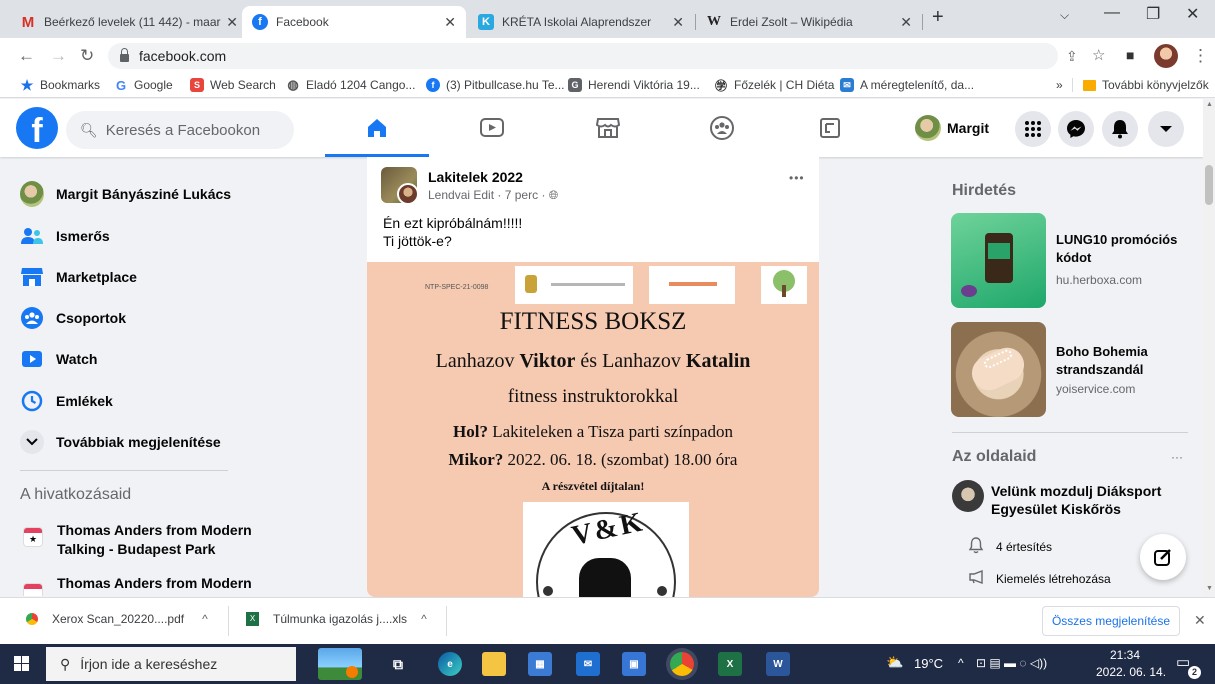 Image resolution: width=1215 pixels, height=684 pixels. What do you see at coordinates (774, 85) in the screenshot?
I see `bookmark-item: ㊫ Főzelék | CH Diéta` at bounding box center [774, 85].